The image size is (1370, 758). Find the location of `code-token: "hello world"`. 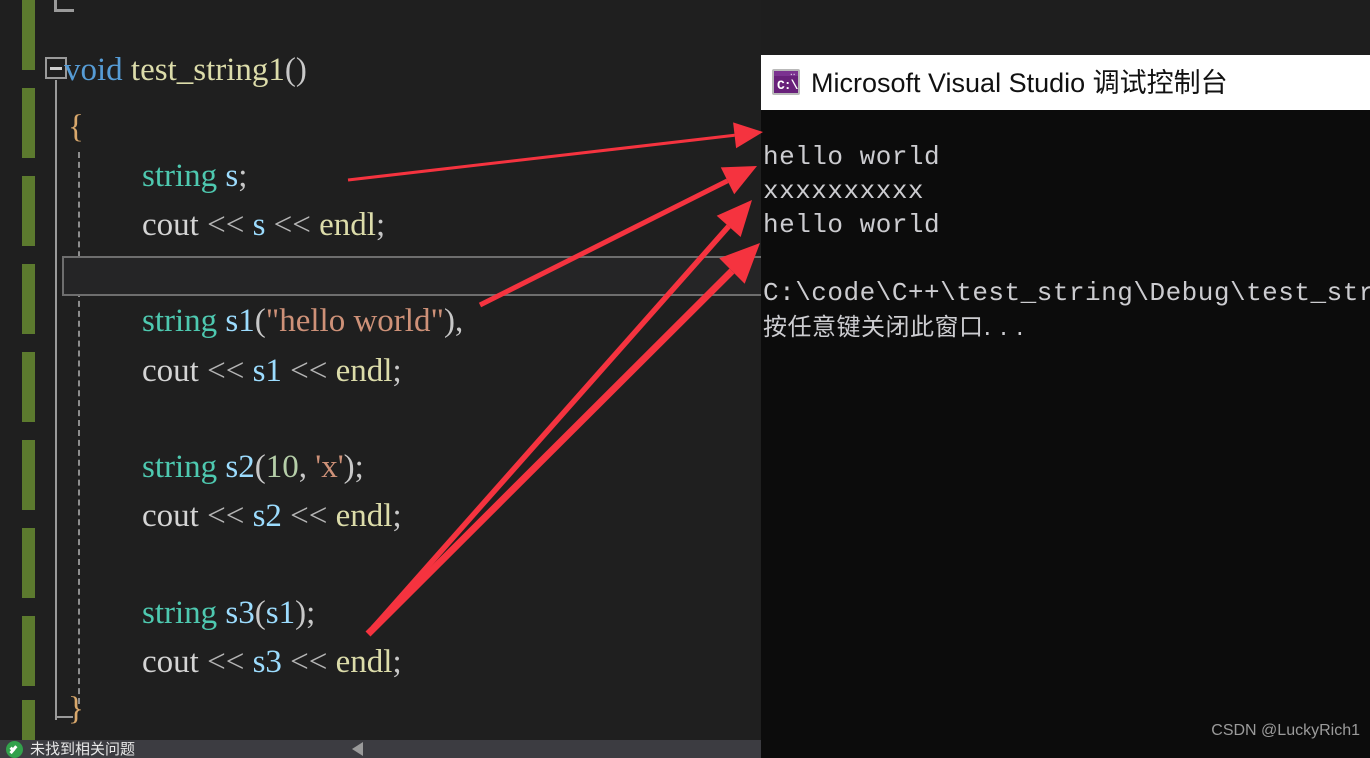

code-token: "hello world" is located at coordinates (354, 321).